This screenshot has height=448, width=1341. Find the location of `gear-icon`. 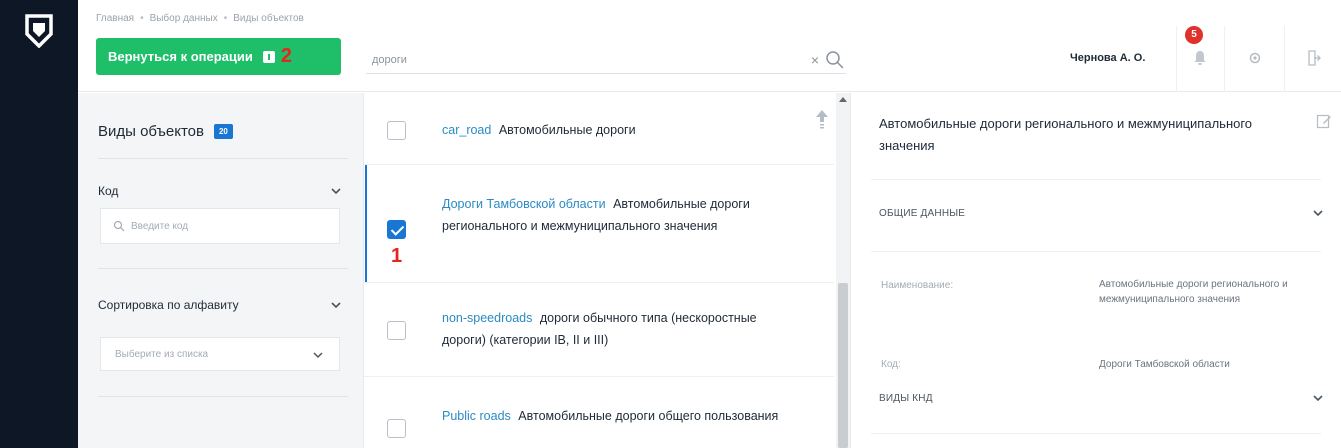

gear-icon is located at coordinates (1255, 58).